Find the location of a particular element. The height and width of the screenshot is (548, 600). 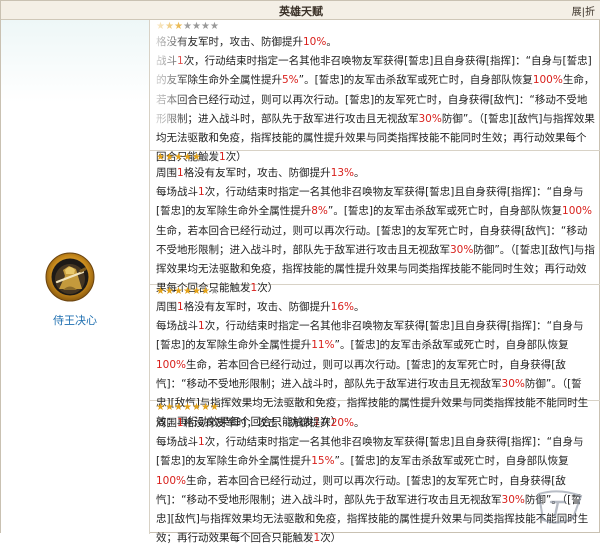

talent-effect-line: 周围1格没有友军时，攻击、防御提升13%。 is located at coordinates (260, 173).